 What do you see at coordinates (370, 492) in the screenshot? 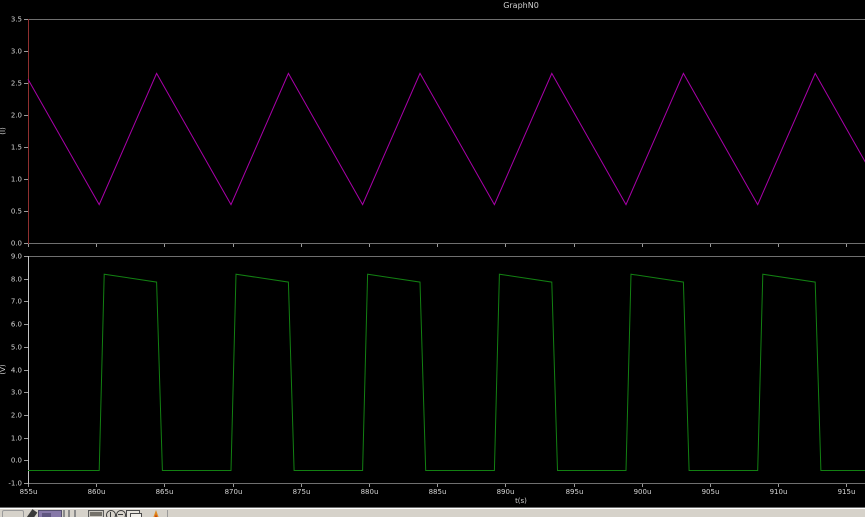
I see `x-tick-label: 880u` at bounding box center [370, 492].